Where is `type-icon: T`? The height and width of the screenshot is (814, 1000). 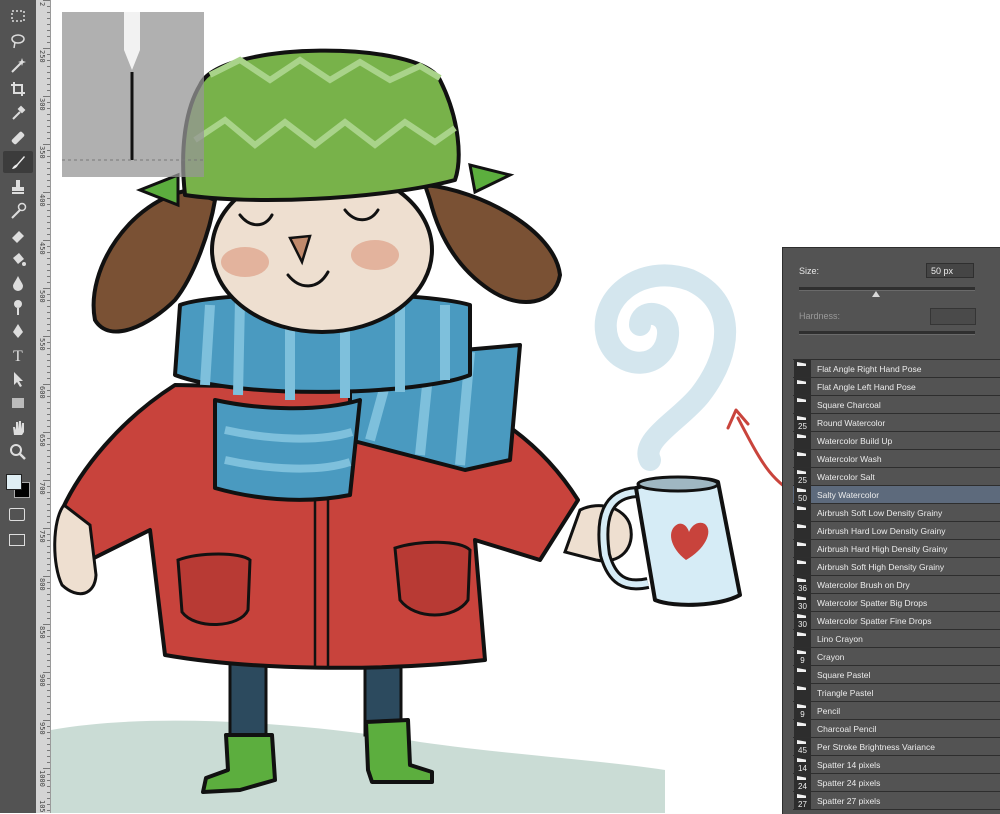
type-icon: T is located at coordinates (18, 355).